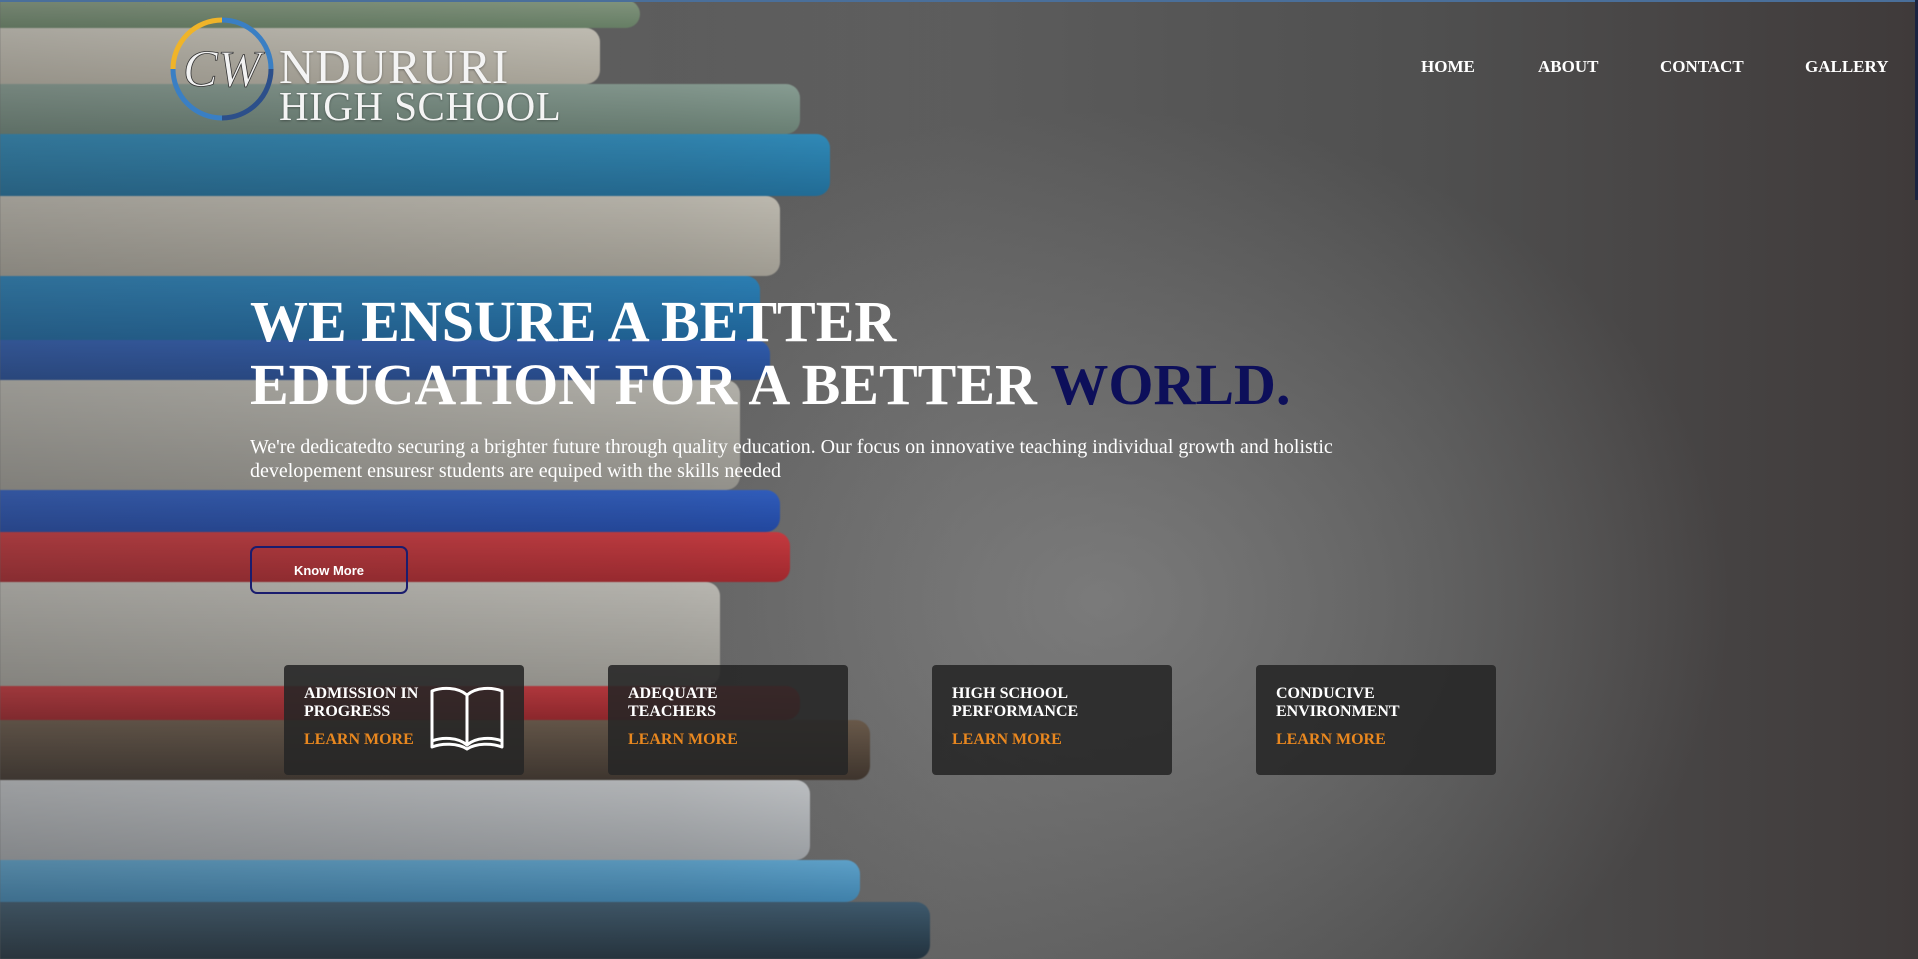 The height and width of the screenshot is (959, 1918). I want to click on card-admission: ADMISSION IN PROGRESS LEARN MORE, so click(404, 720).